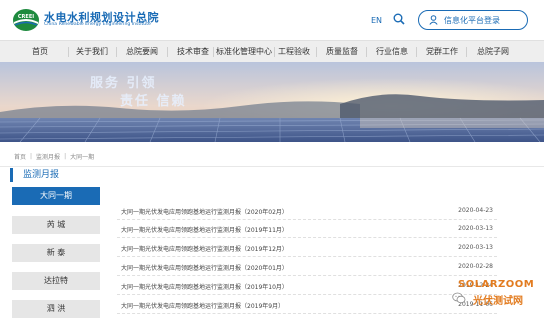 Image resolution: width=544 pixels, height=318 pixels. What do you see at coordinates (342, 52) in the screenshot?
I see `nav-item-quality: 质量监督` at bounding box center [342, 52].